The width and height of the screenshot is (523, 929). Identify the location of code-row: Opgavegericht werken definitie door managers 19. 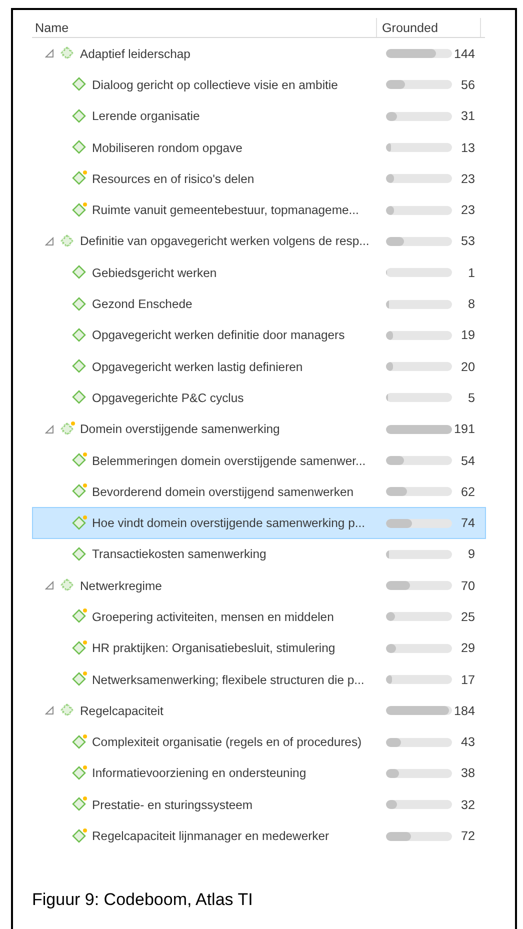
(259, 335).